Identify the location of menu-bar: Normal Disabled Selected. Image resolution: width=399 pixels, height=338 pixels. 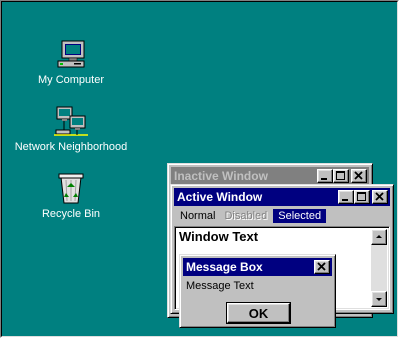
(282, 216).